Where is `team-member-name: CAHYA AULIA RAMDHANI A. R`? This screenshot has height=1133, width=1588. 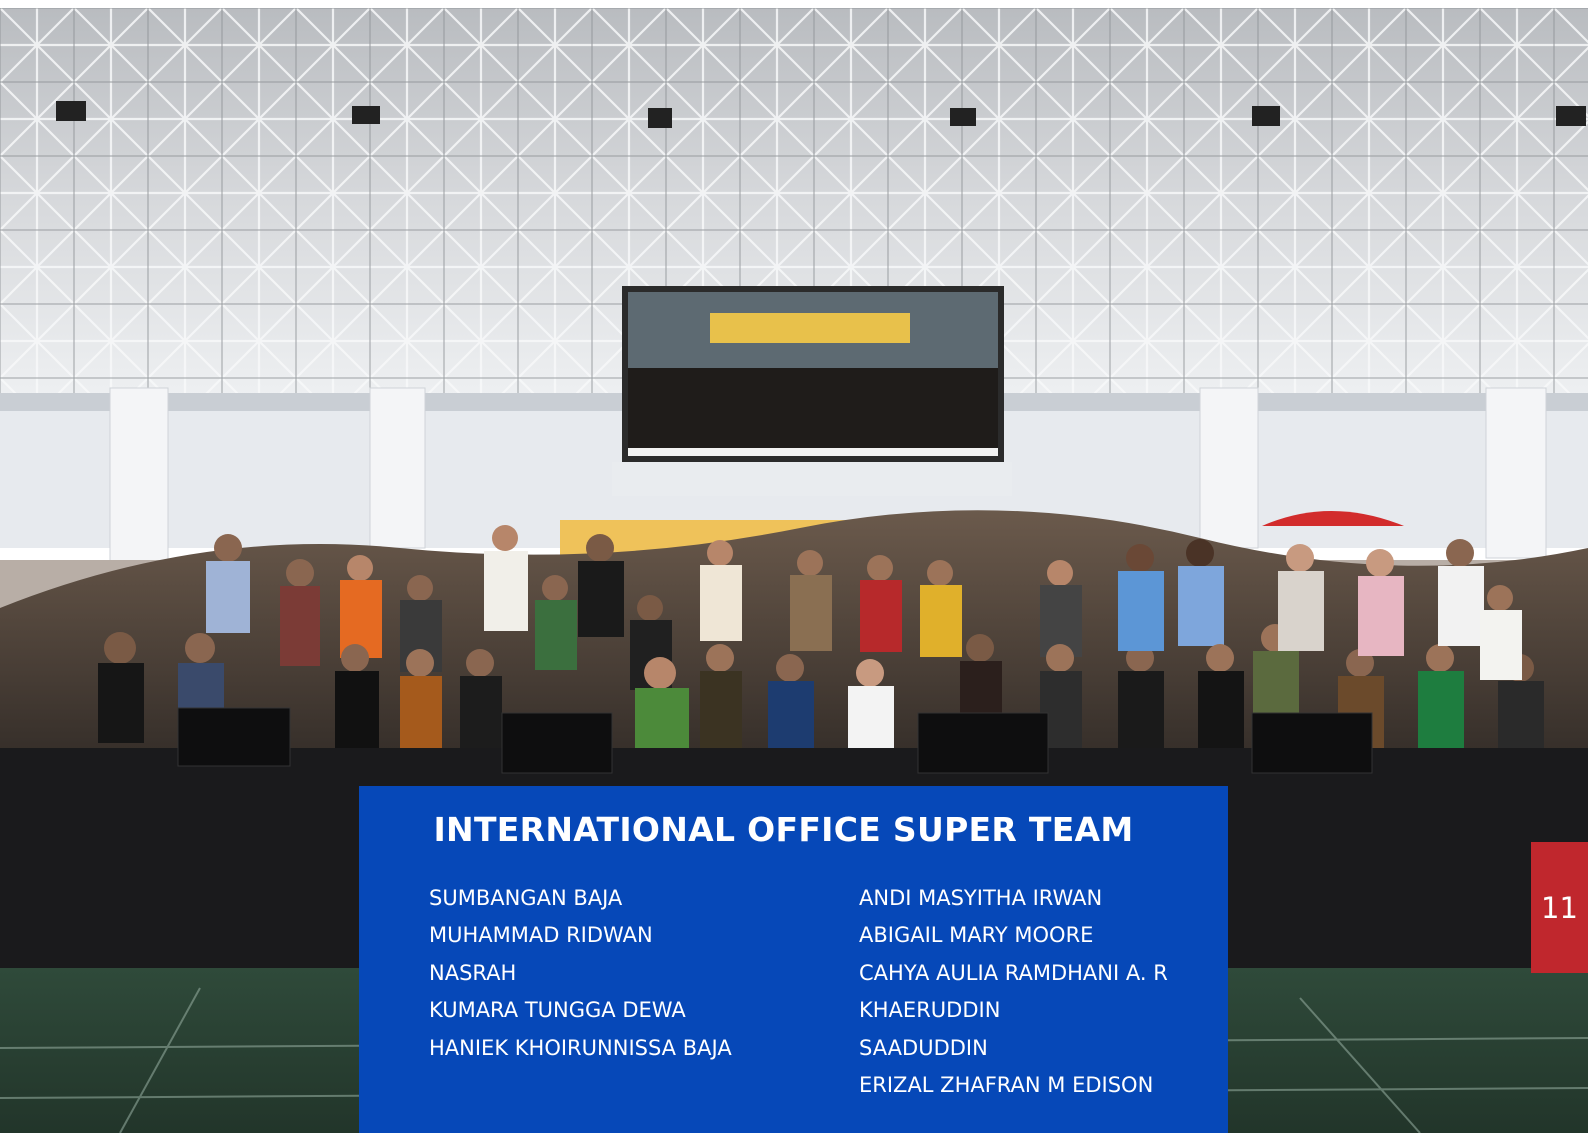 team-member-name: CAHYA AULIA RAMDHANI A. R is located at coordinates (1013, 972).